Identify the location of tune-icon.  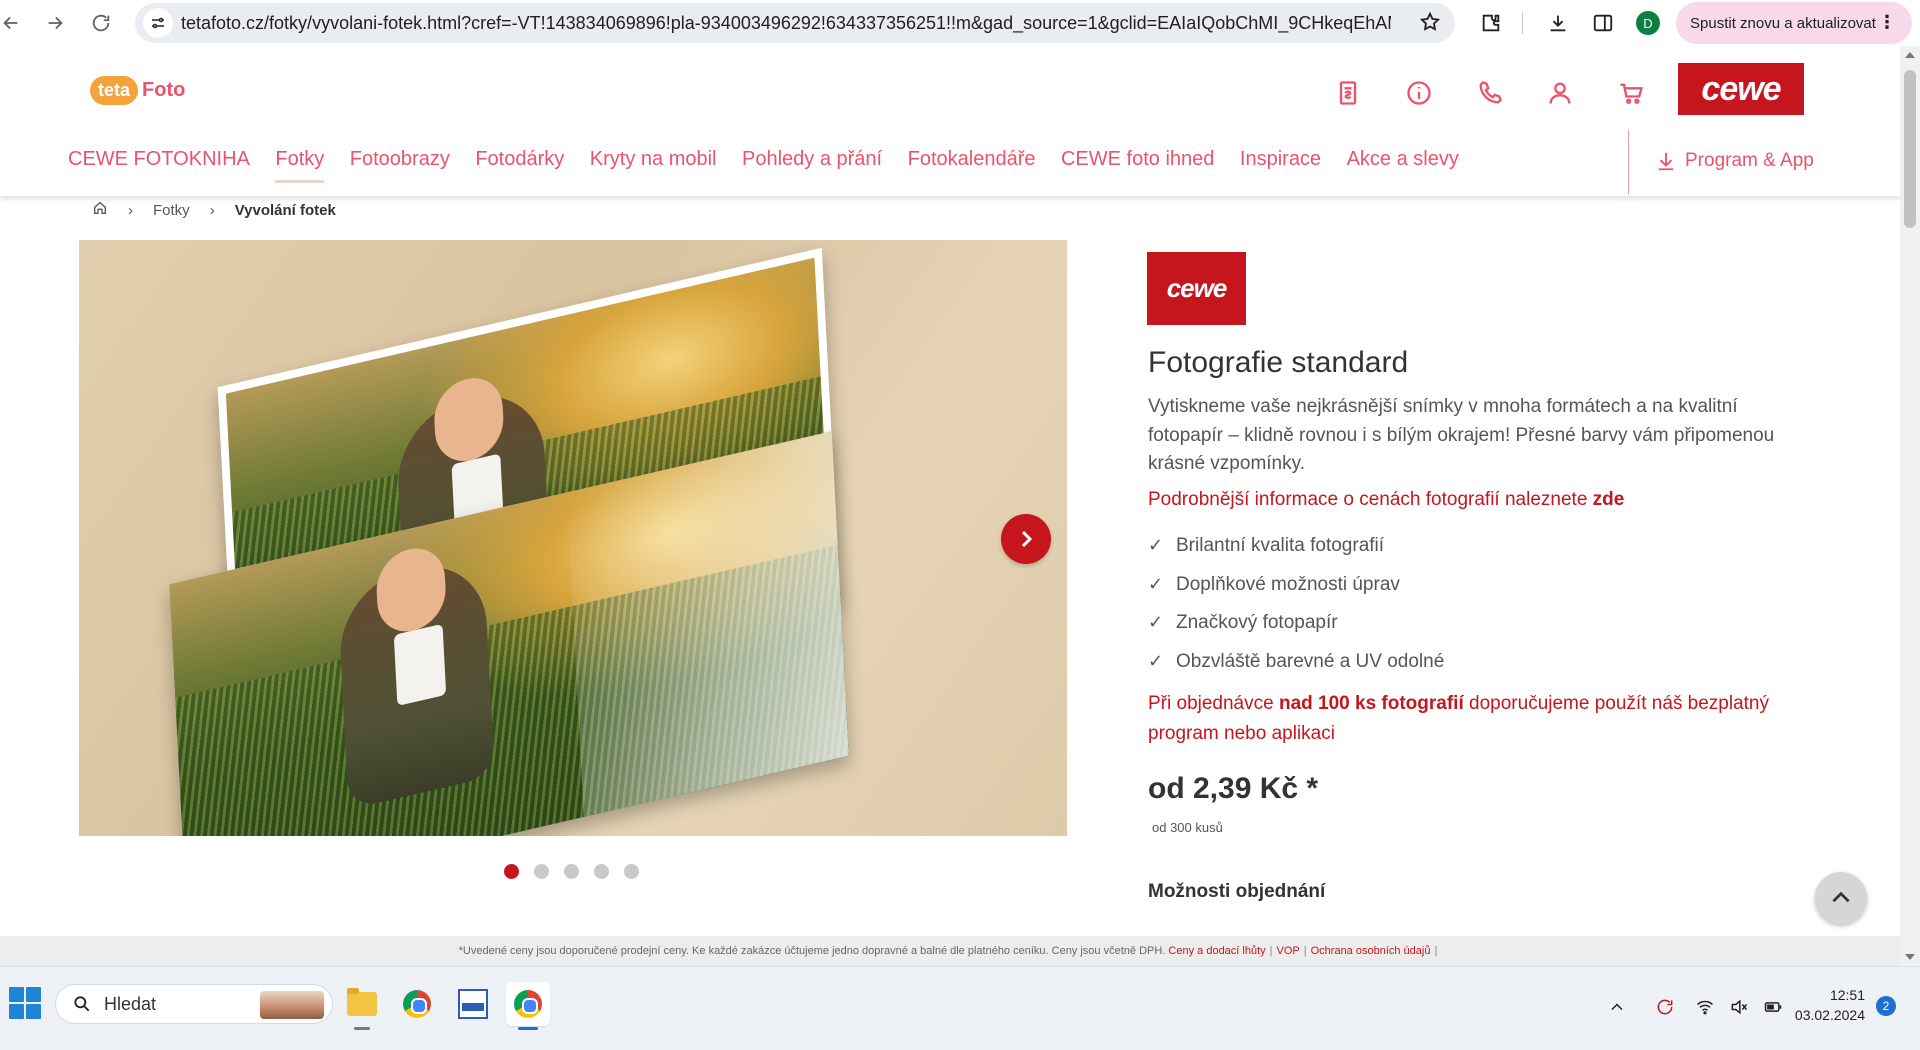
(158, 23).